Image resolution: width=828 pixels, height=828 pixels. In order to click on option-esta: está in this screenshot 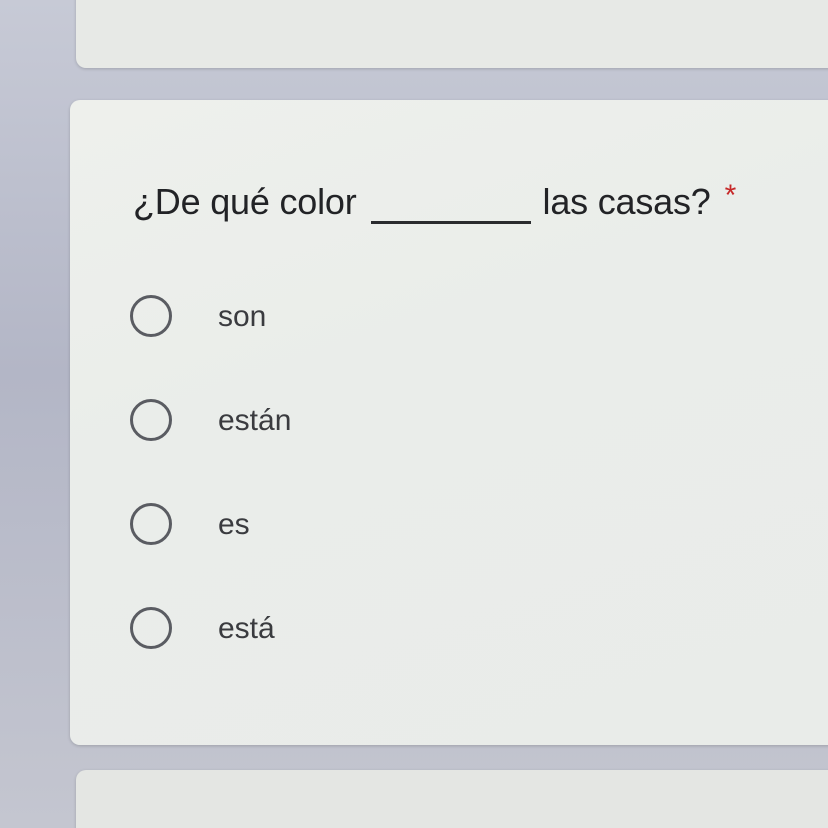, I will do `click(430, 659)`.